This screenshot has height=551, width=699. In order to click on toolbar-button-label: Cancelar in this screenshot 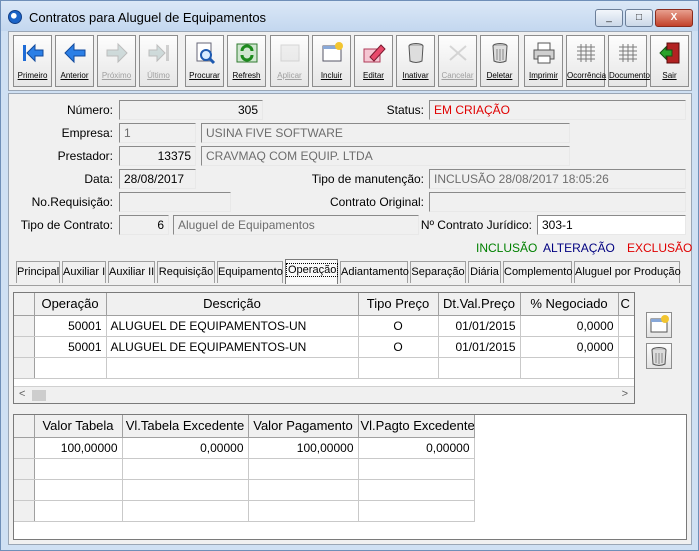, I will do `click(457, 75)`.